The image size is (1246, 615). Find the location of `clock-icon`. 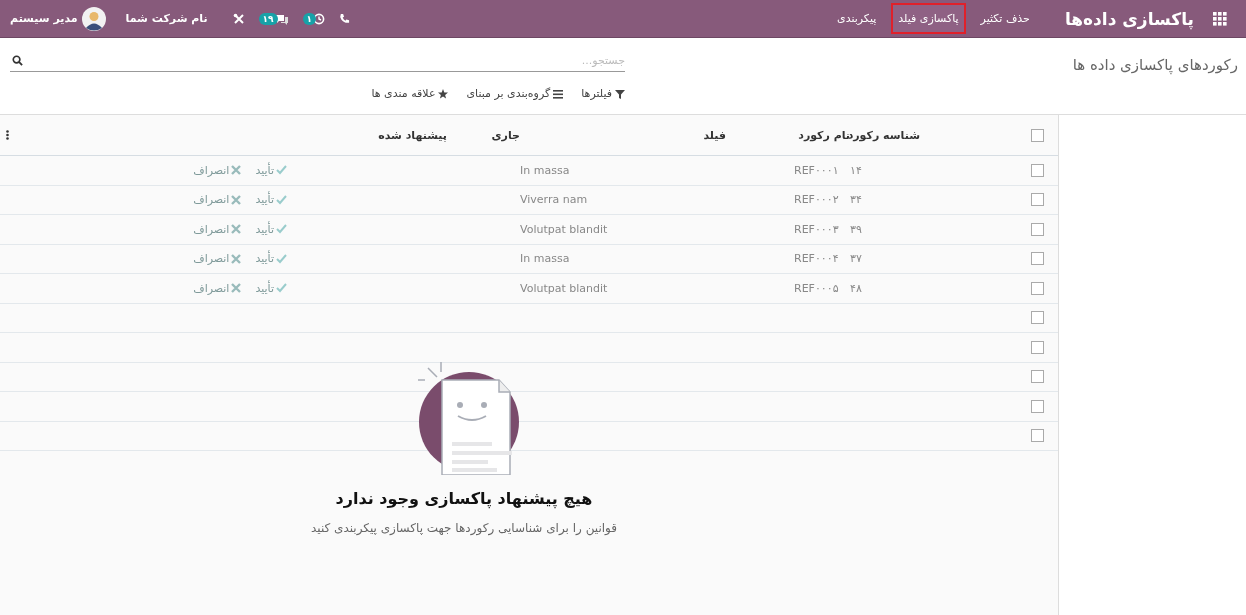

clock-icon is located at coordinates (319, 18).